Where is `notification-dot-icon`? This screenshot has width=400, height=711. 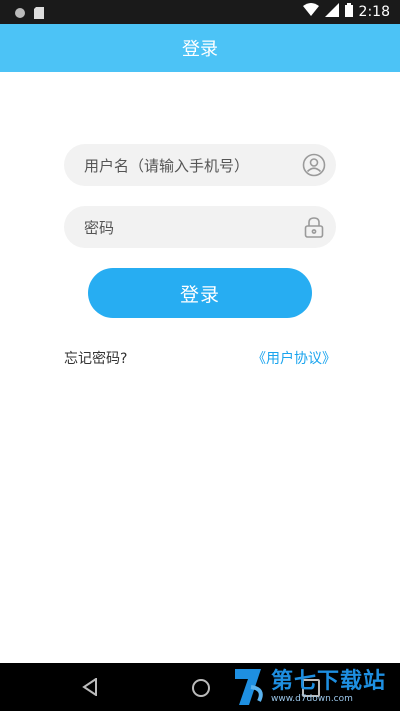
notification-dot-icon is located at coordinates (20, 13).